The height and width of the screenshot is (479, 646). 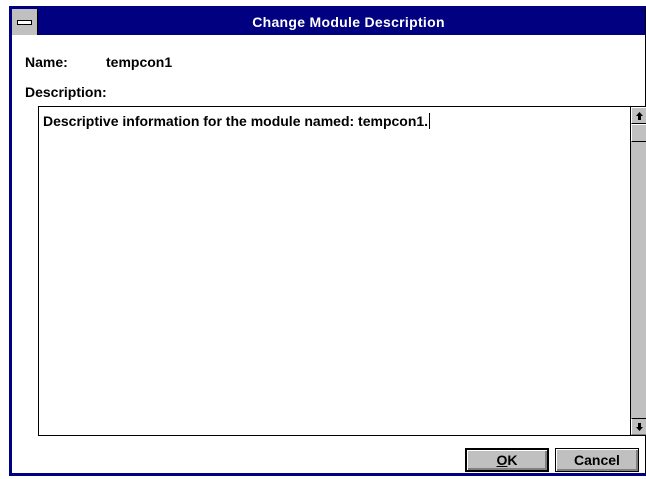 I want to click on system-menu-bar, so click(x=24, y=22).